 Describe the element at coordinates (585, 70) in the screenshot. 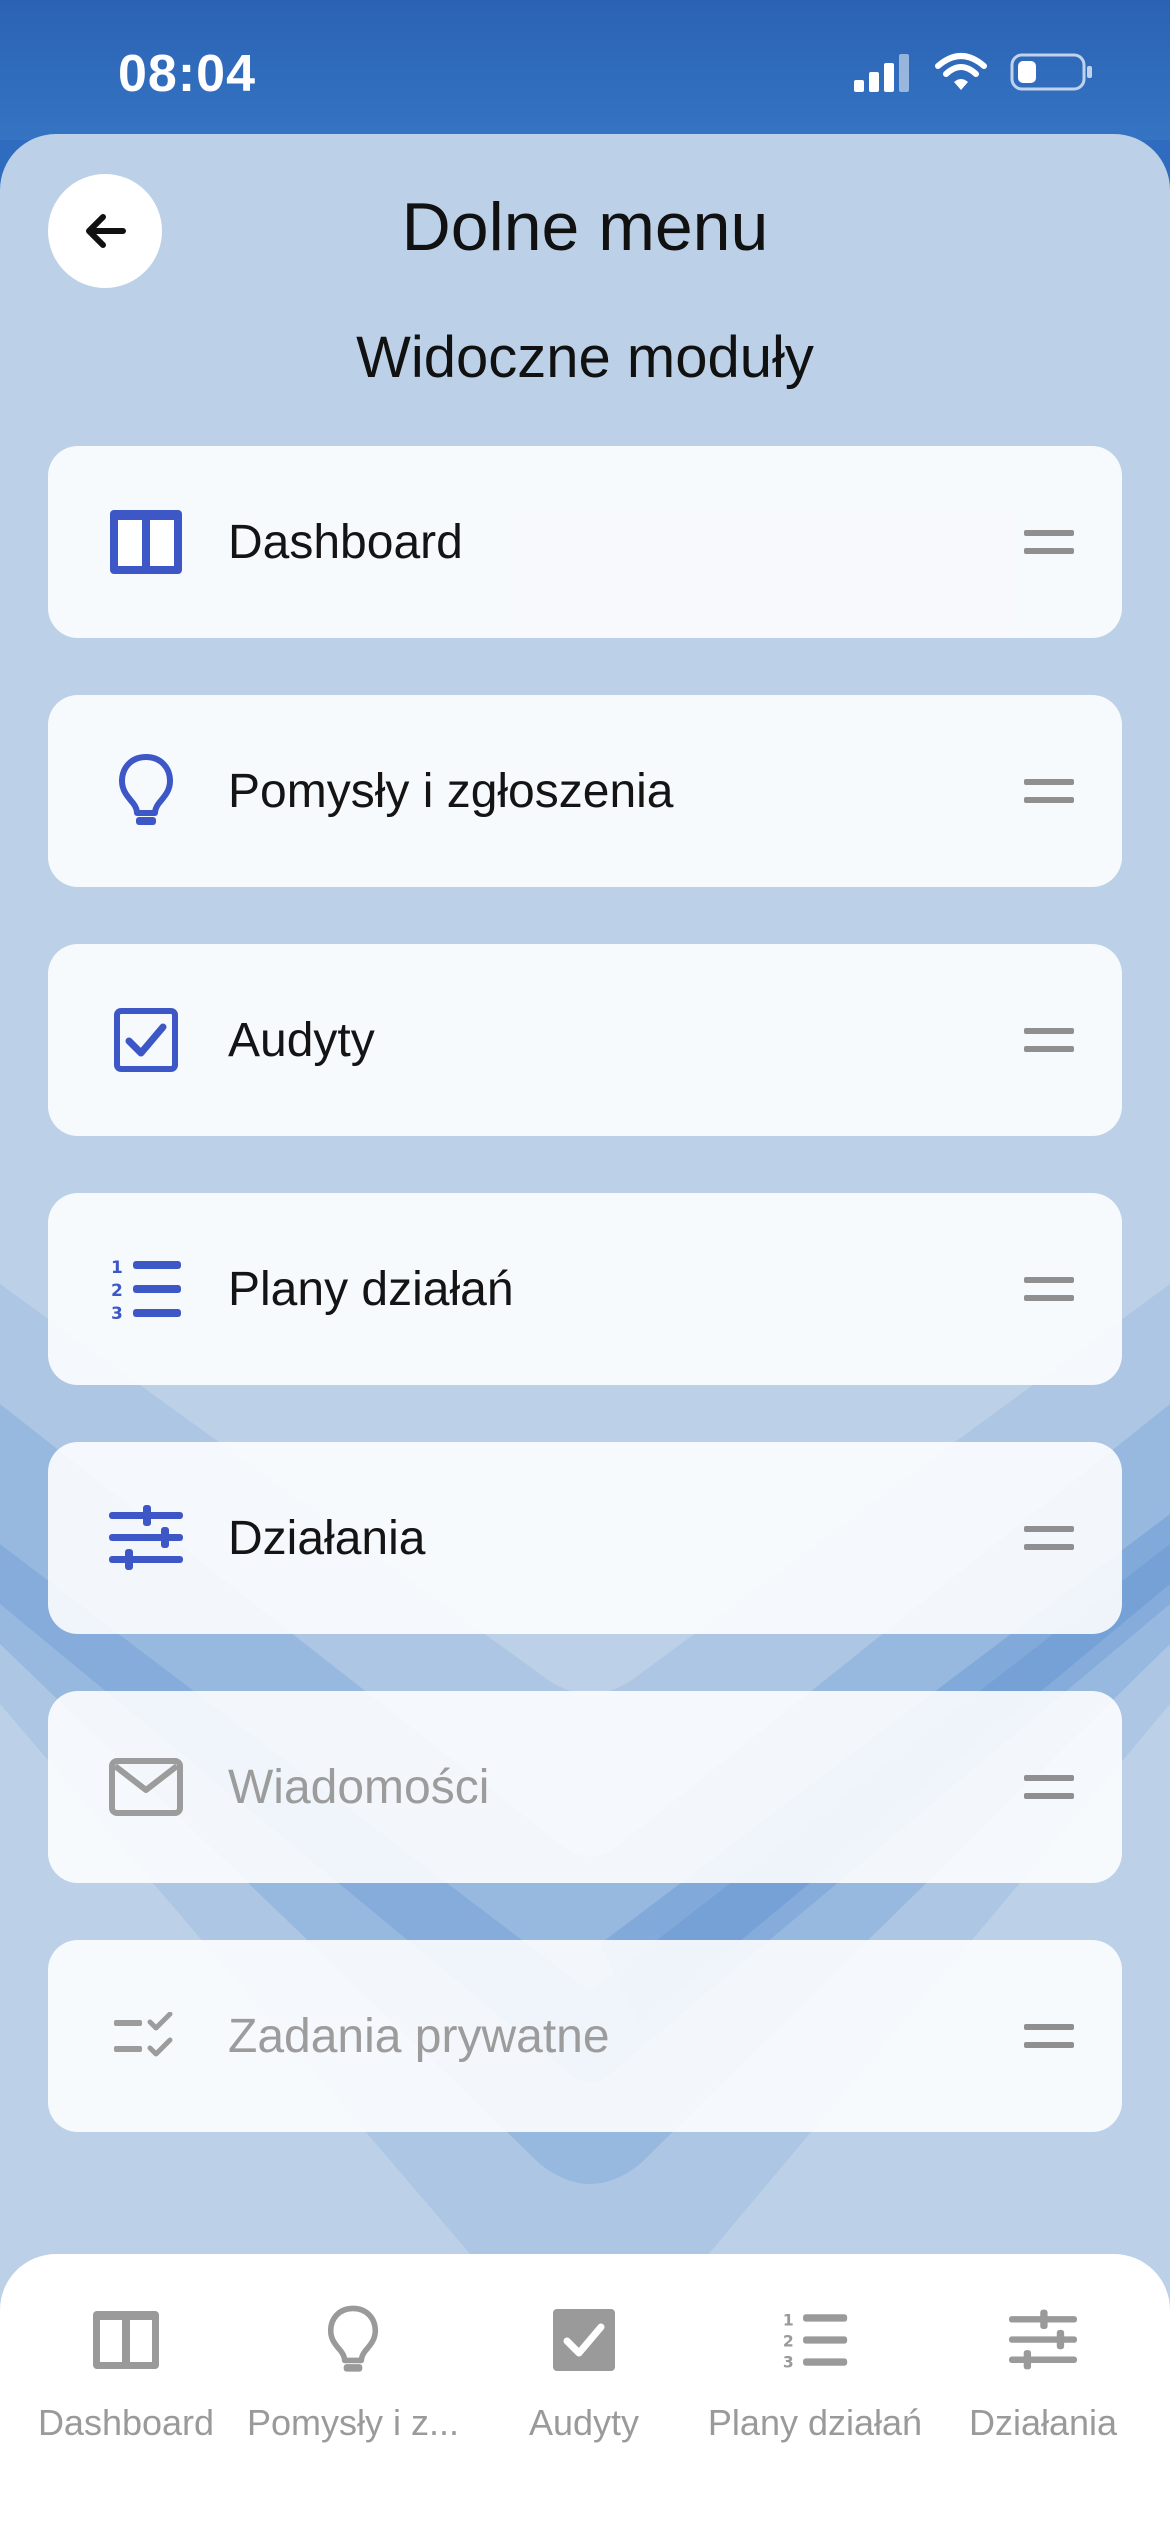

I see `status-bar: 08:04` at that location.